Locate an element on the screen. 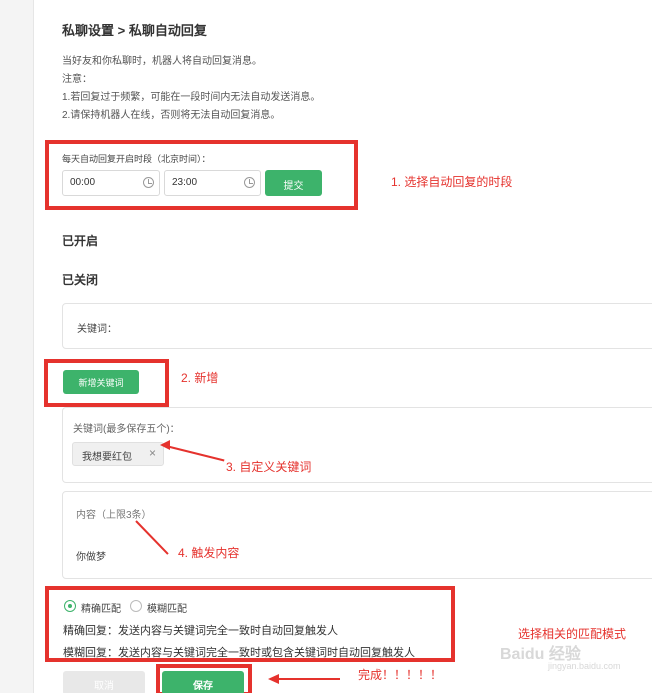 This screenshot has width=652, height=693. annotation-step3: 3. 自定义关键词 is located at coordinates (269, 467).